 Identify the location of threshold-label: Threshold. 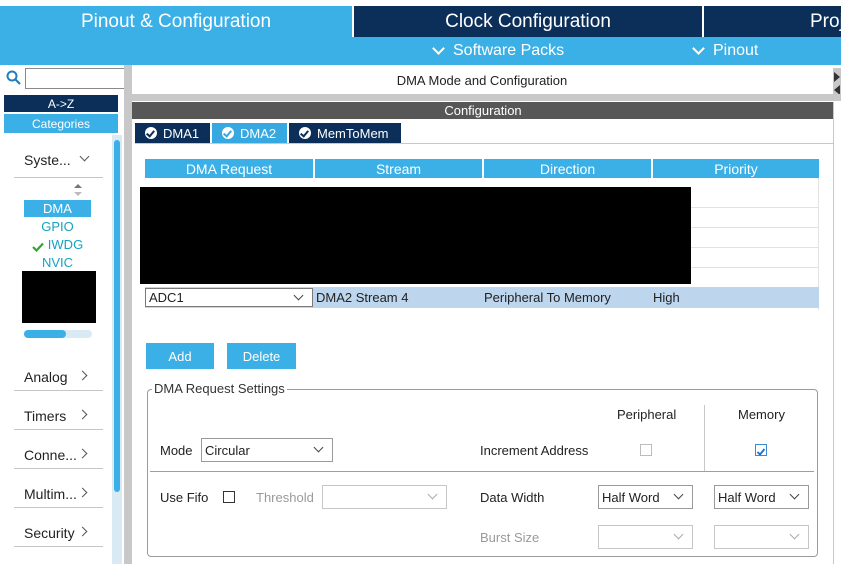
(285, 497).